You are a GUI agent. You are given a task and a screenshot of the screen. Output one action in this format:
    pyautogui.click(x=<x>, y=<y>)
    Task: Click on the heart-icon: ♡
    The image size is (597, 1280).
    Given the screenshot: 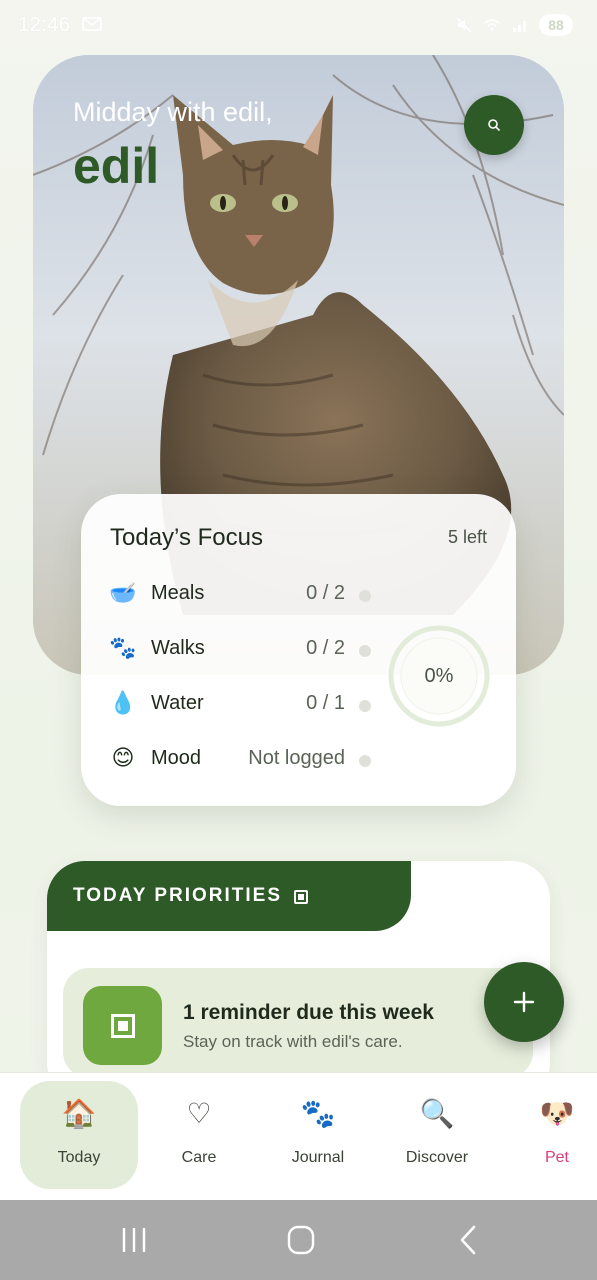 What is the action you would take?
    pyautogui.click(x=199, y=1113)
    